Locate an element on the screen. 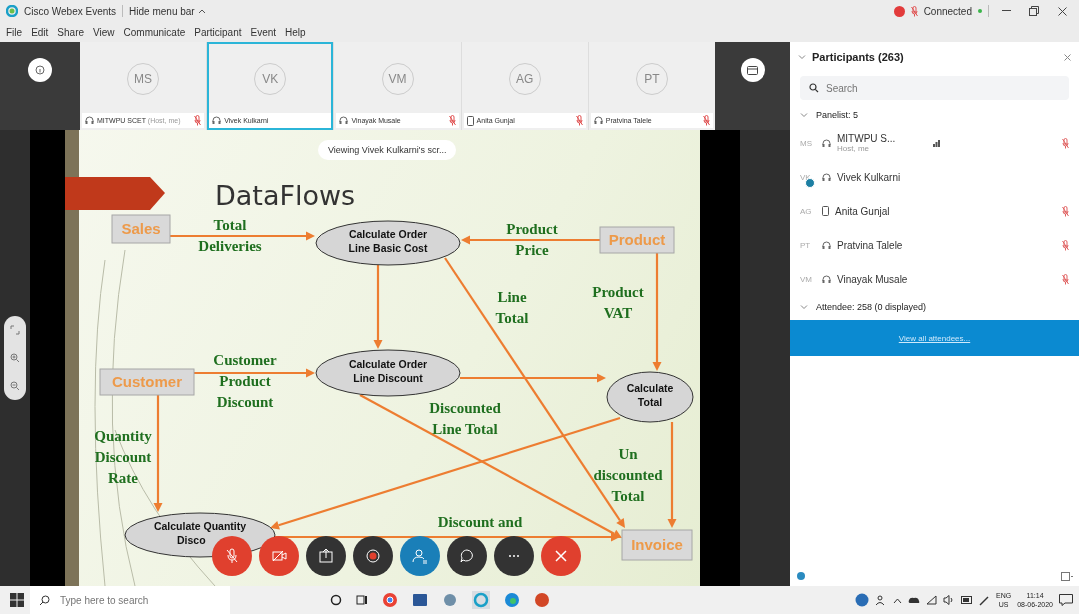  participant-initials: PT is located at coordinates (806, 245).